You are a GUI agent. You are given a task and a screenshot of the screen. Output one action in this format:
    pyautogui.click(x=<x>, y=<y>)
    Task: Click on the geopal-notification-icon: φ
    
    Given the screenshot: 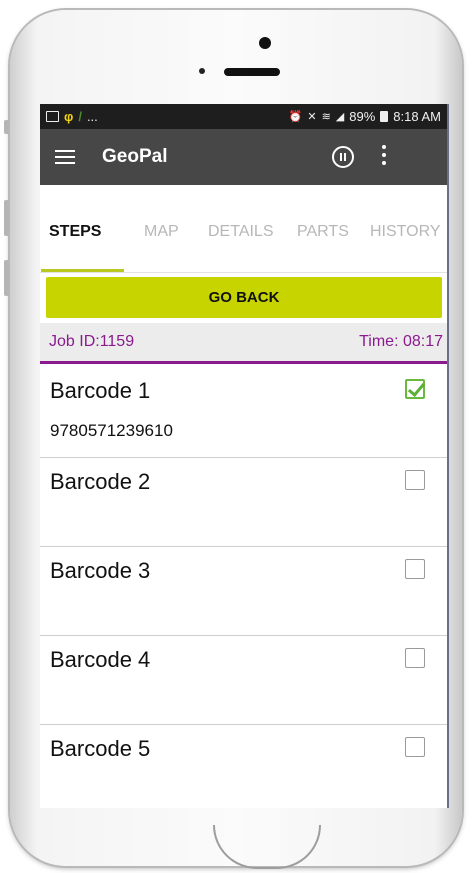 What is the action you would take?
    pyautogui.click(x=69, y=116)
    